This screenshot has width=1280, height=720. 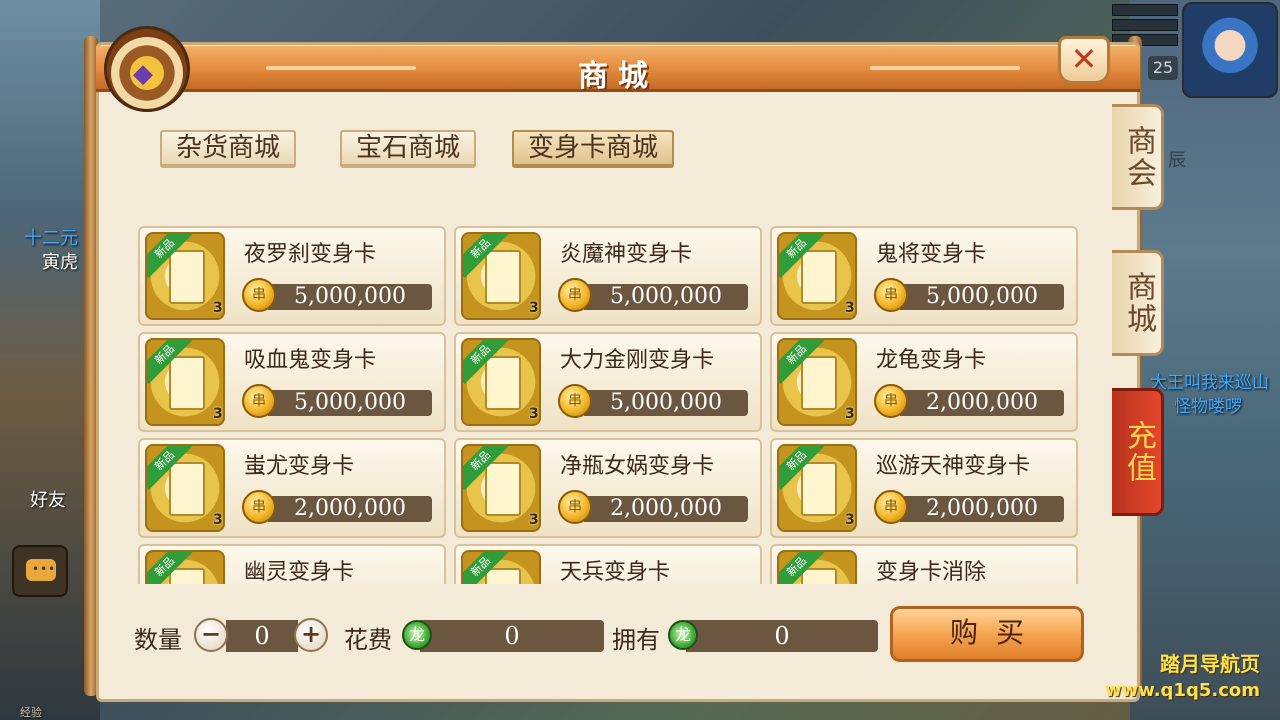 What do you see at coordinates (31, 712) in the screenshot?
I see `exp-label: 经验` at bounding box center [31, 712].